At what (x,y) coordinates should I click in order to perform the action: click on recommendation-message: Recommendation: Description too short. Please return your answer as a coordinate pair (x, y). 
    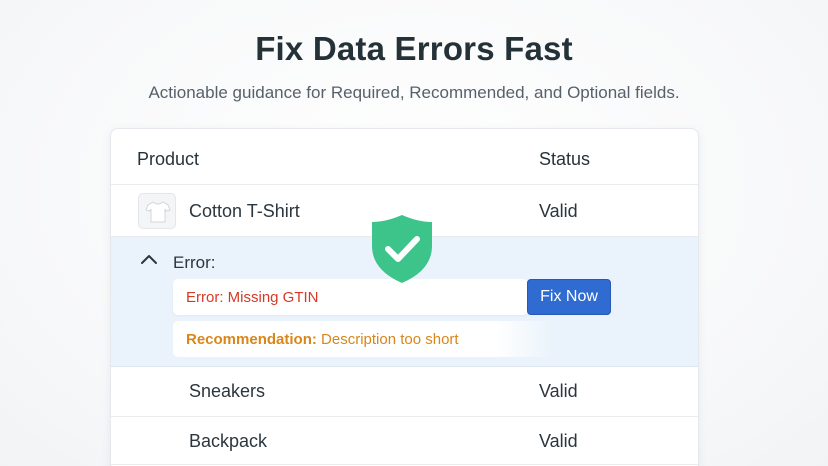
    Looking at the image, I should click on (322, 339).